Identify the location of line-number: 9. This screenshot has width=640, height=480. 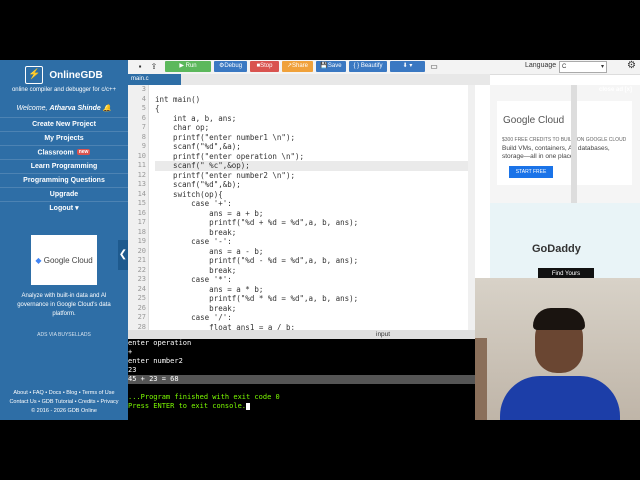
(143, 146).